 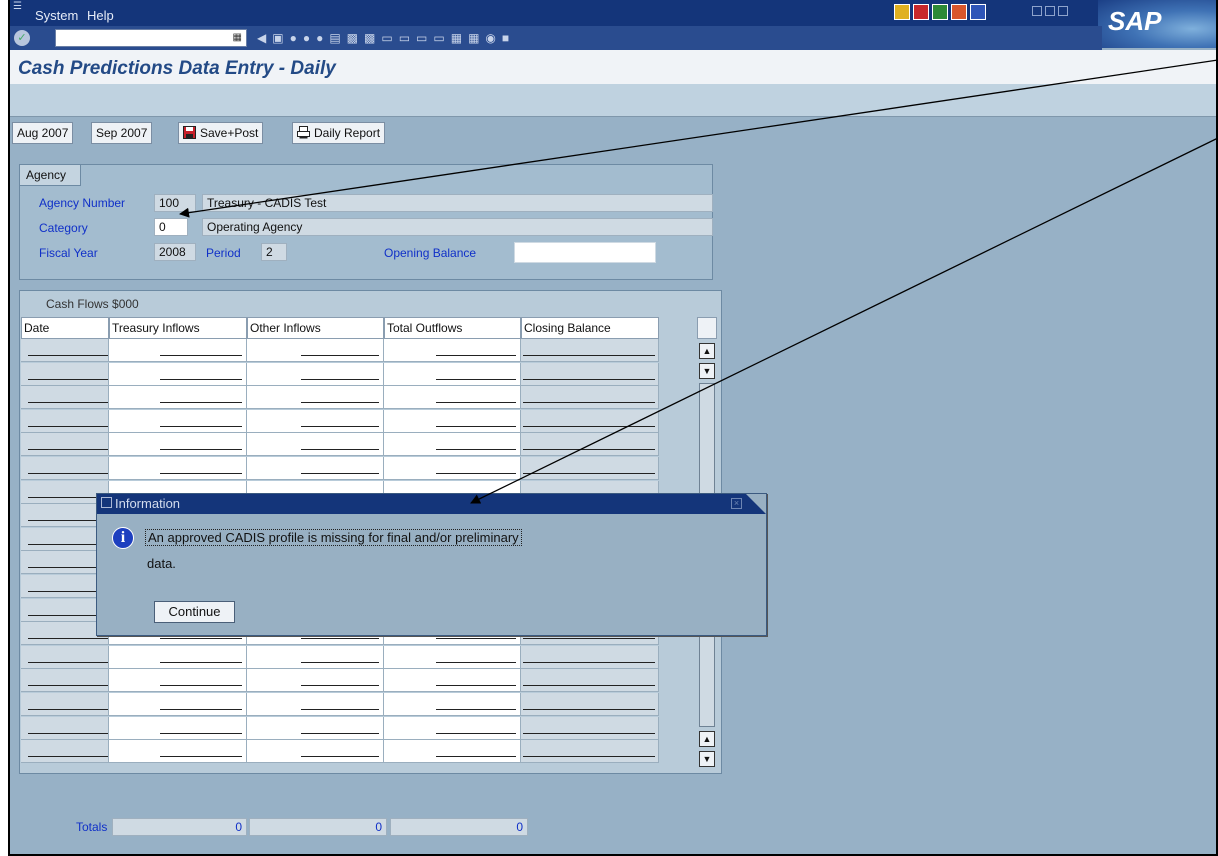 I want to click on column-header-treasury-inflows: Treasury Inflows, so click(x=178, y=328).